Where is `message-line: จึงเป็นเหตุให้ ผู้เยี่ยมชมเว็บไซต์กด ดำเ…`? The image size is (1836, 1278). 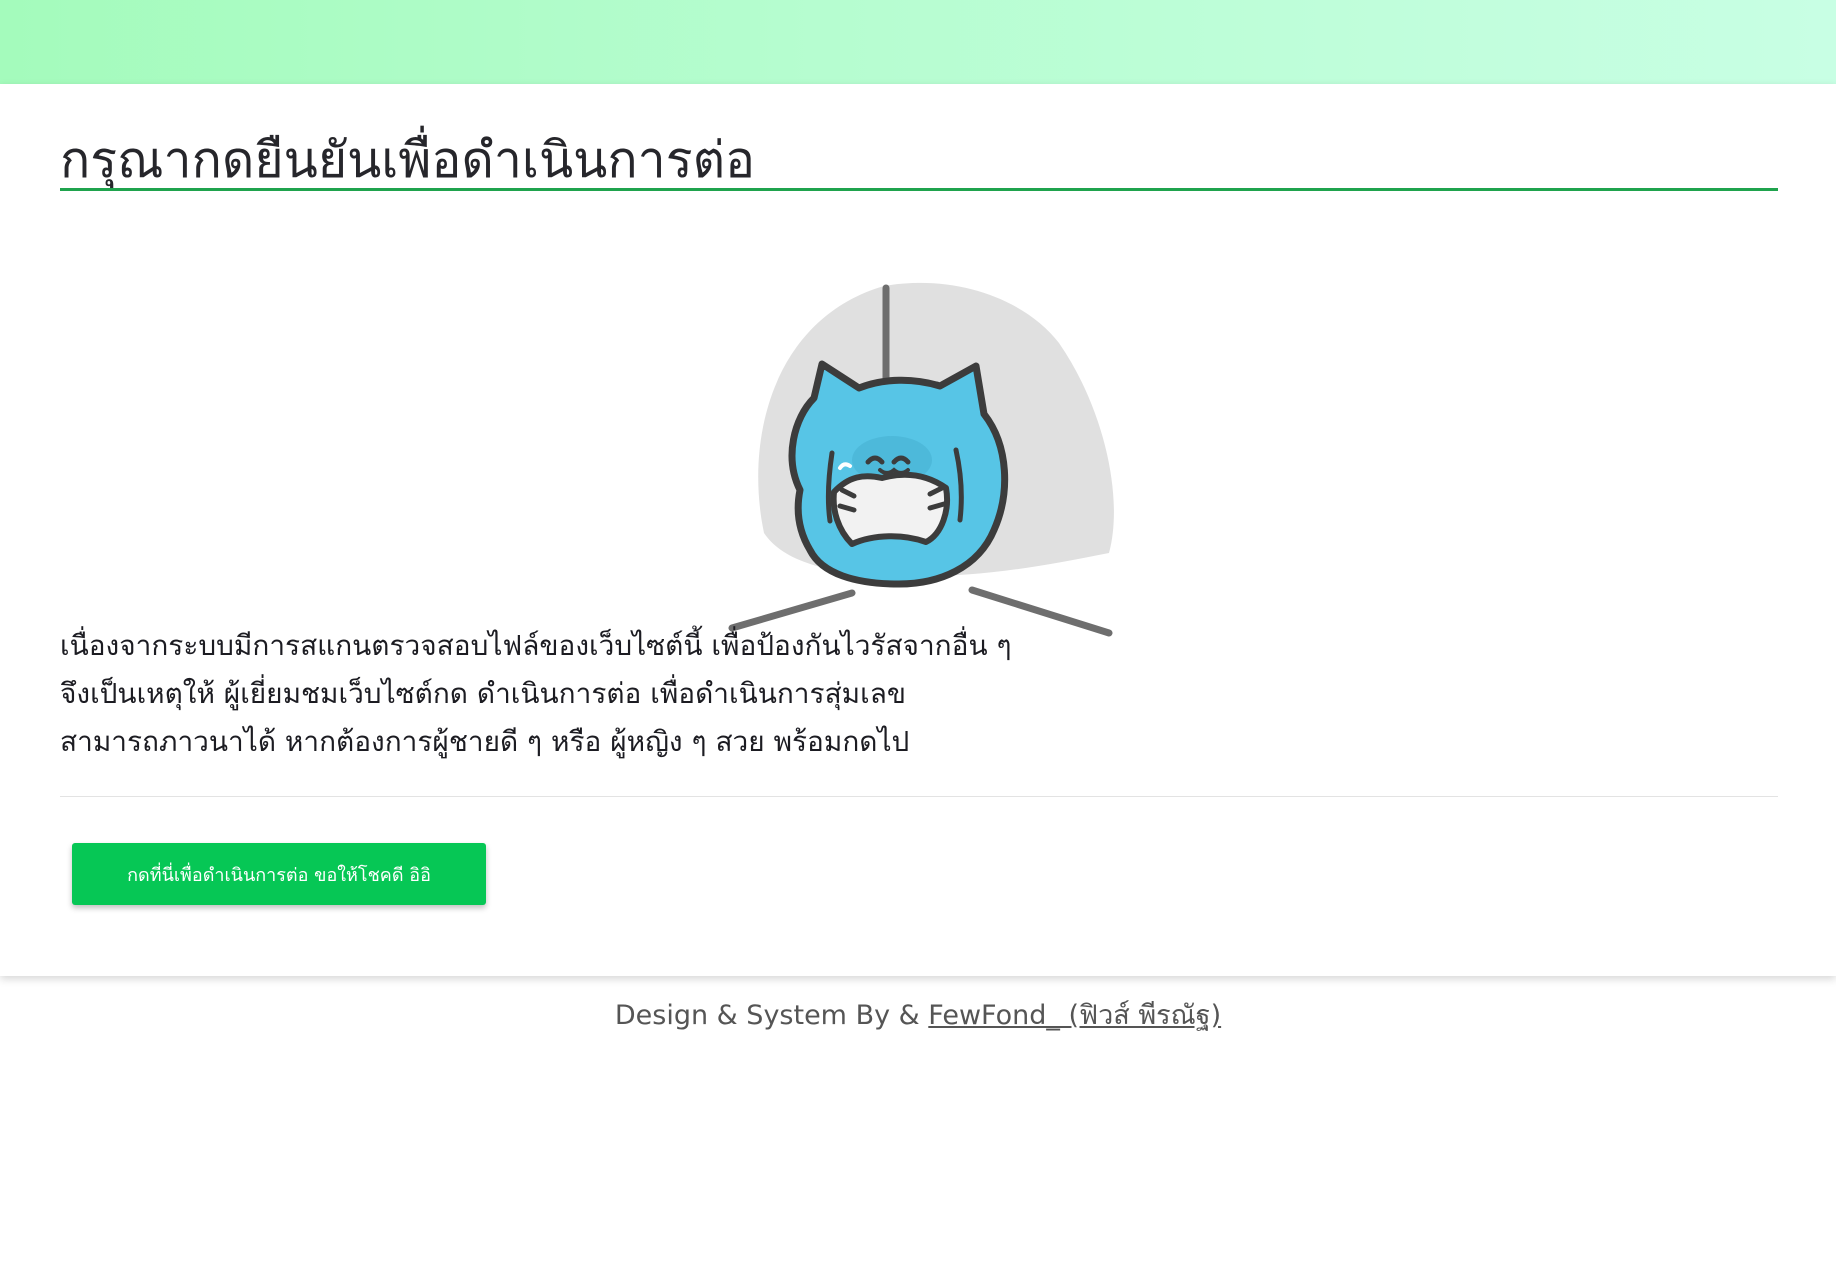 message-line: จึงเป็นเหตุให้ ผู้เยี่ยมชมเว็บไซต์กด ดำเ… is located at coordinates (483, 693).